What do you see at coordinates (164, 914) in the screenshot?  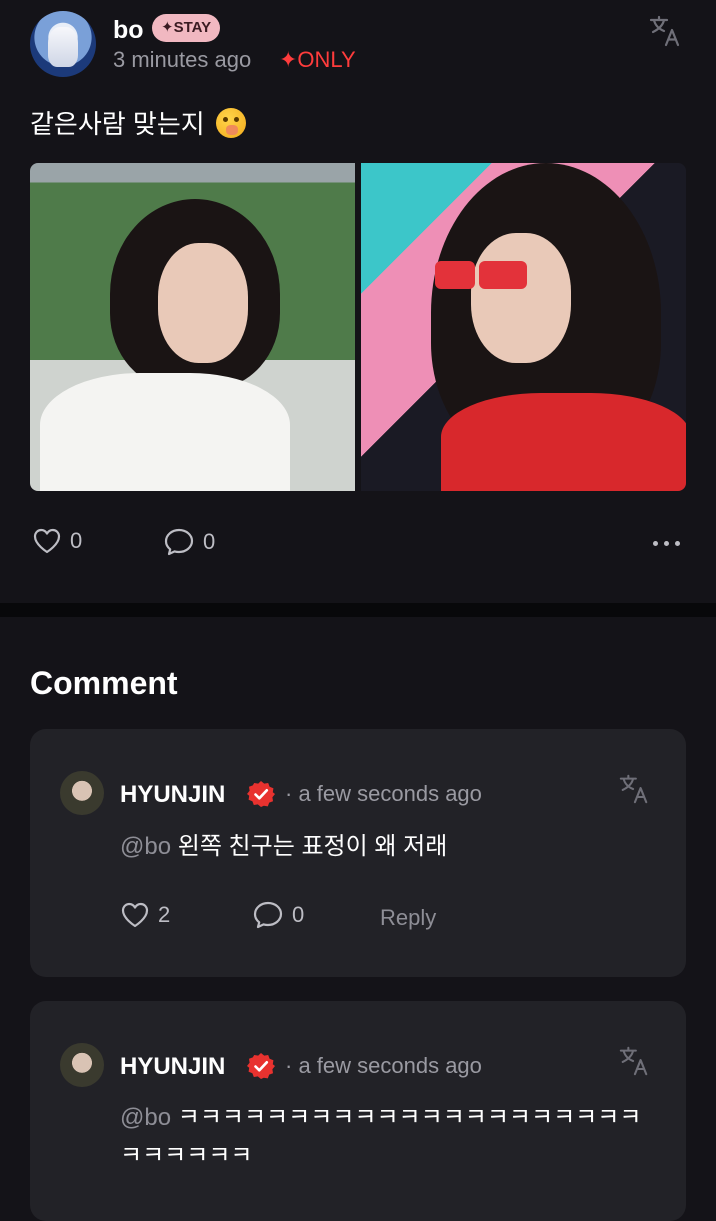 I see `comment-like-count: 2` at bounding box center [164, 914].